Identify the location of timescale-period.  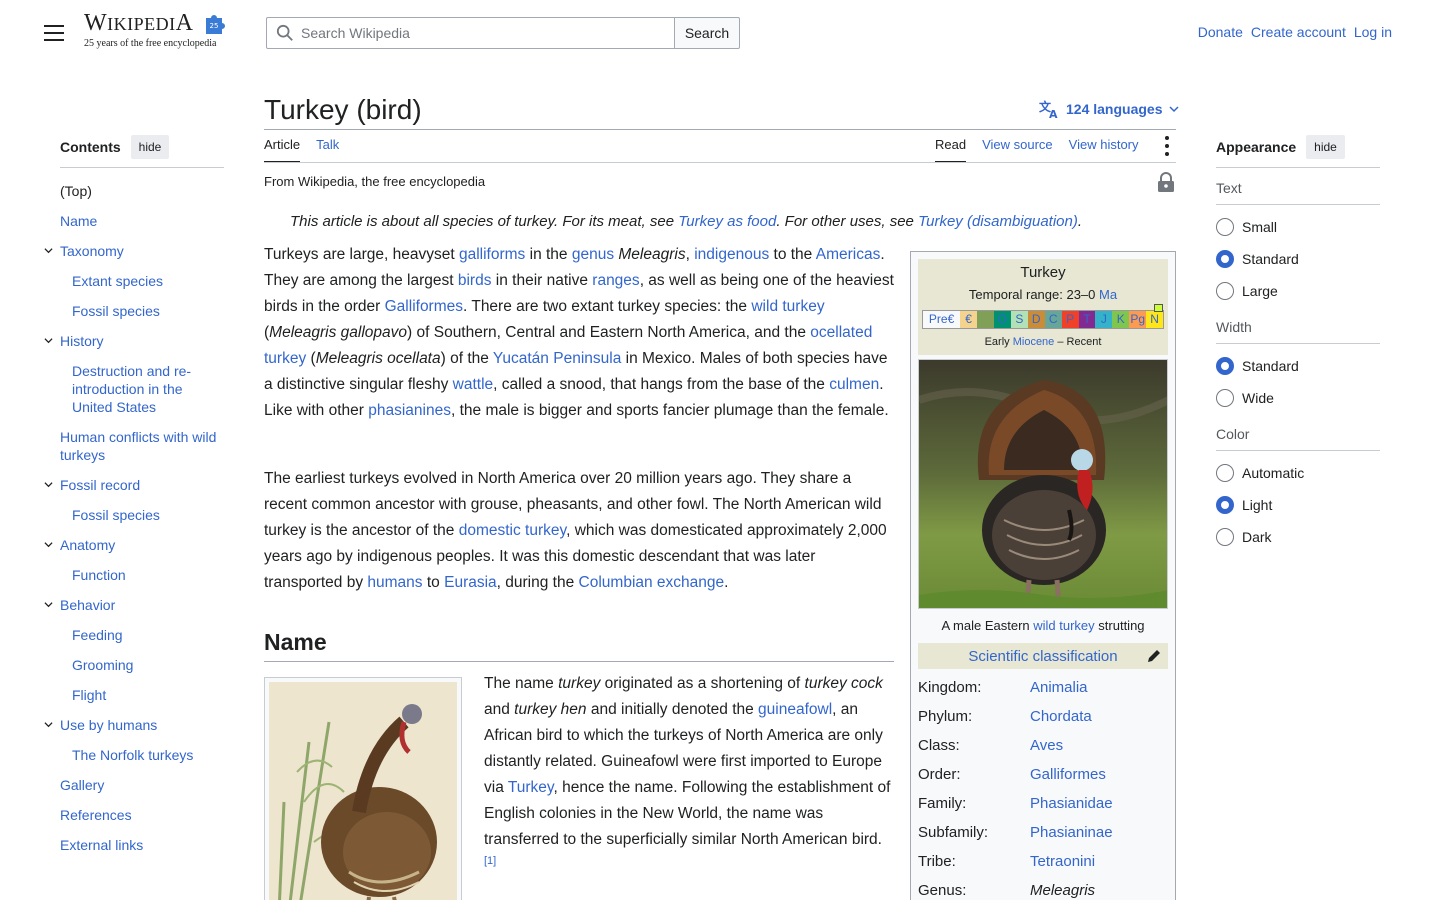
(985, 319).